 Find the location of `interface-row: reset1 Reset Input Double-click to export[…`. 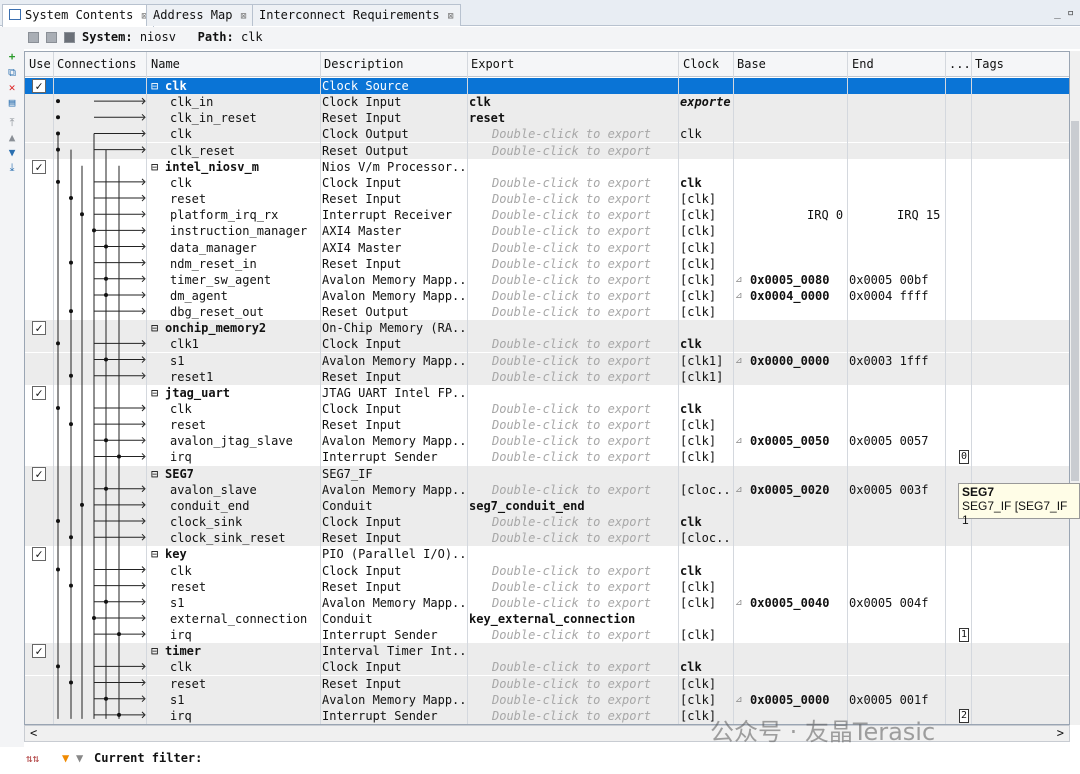

interface-row: reset1 Reset Input Double-click to export[… is located at coordinates (547, 376).